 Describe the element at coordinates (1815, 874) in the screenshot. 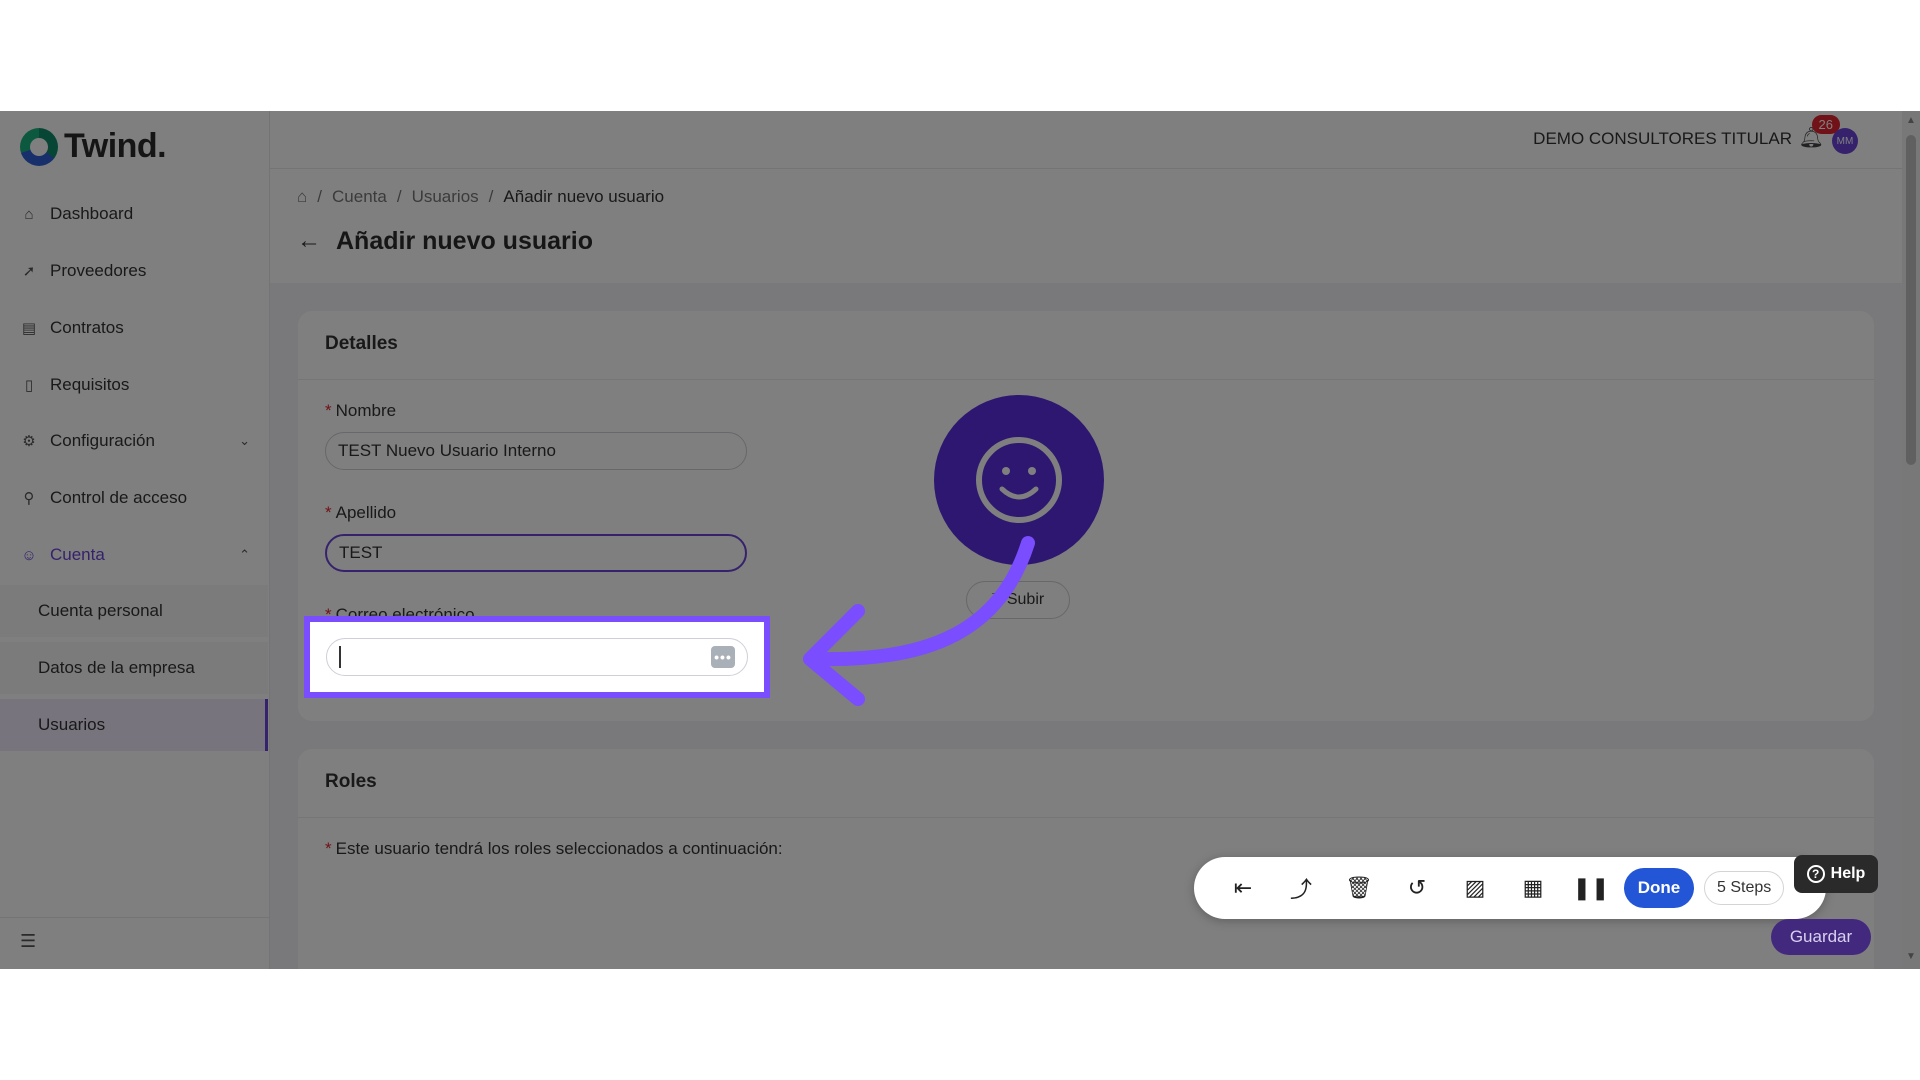

I see `question-icon: ?` at that location.